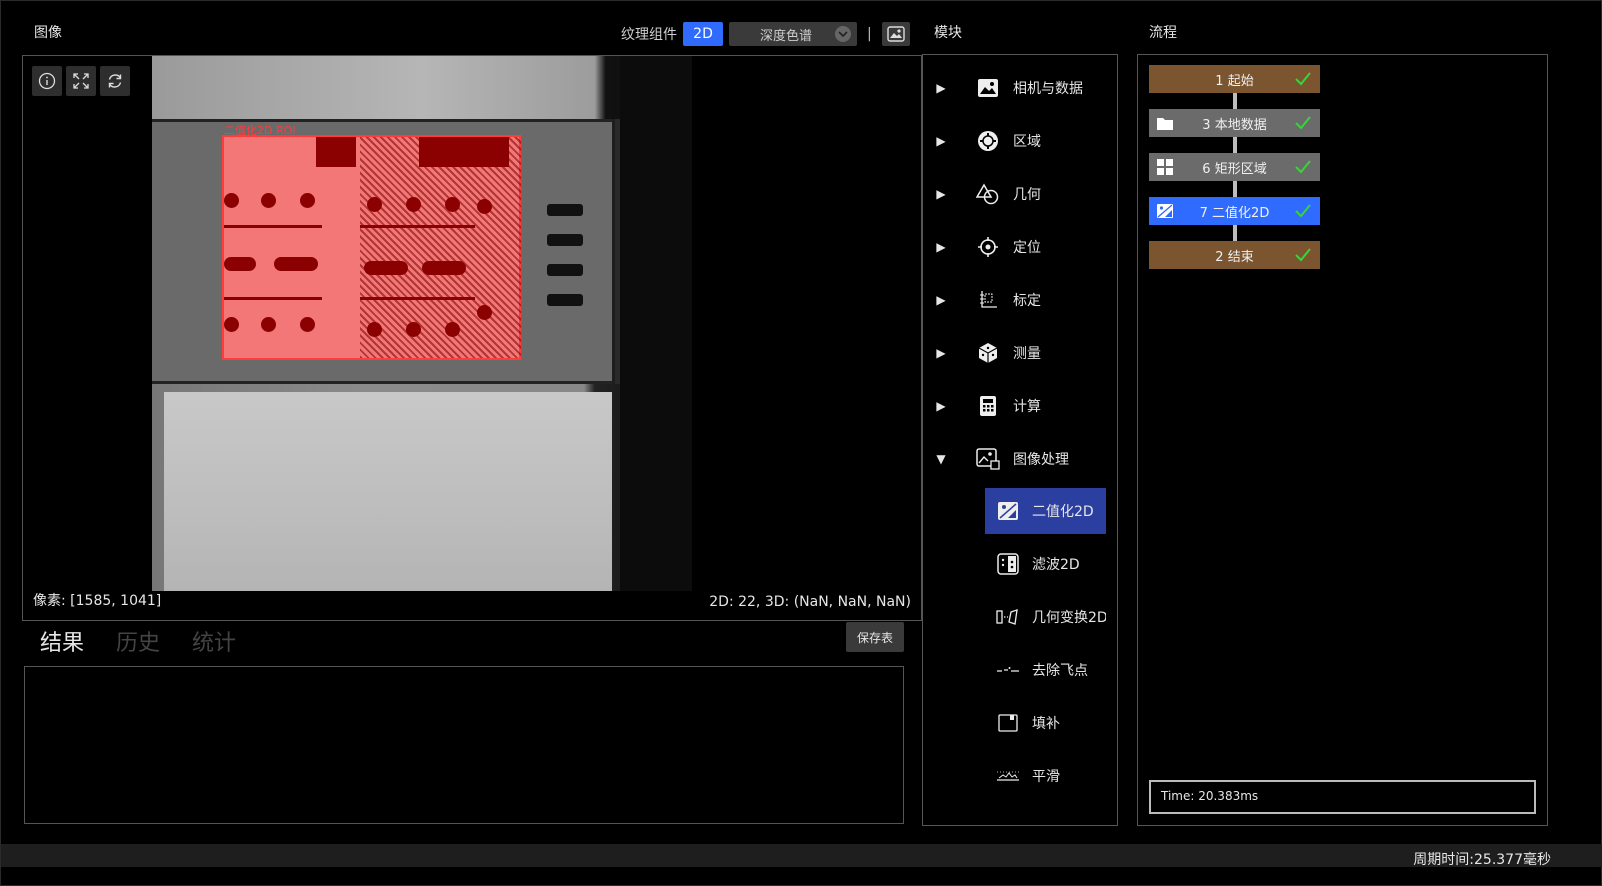 This screenshot has width=1602, height=886. I want to click on submodule-smooth: 平滑, so click(1045, 776).